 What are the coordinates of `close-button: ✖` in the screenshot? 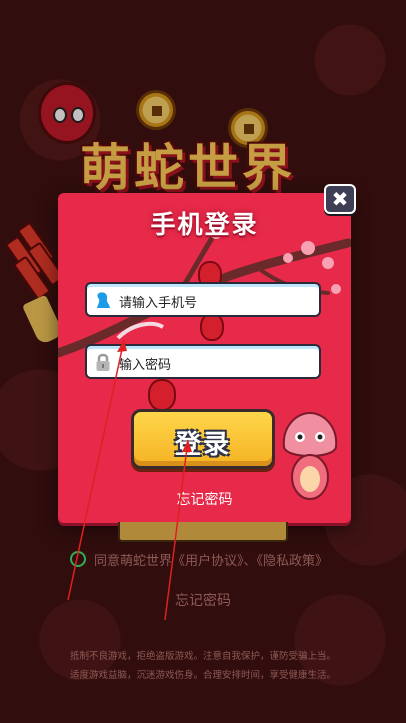 It's located at (340, 199).